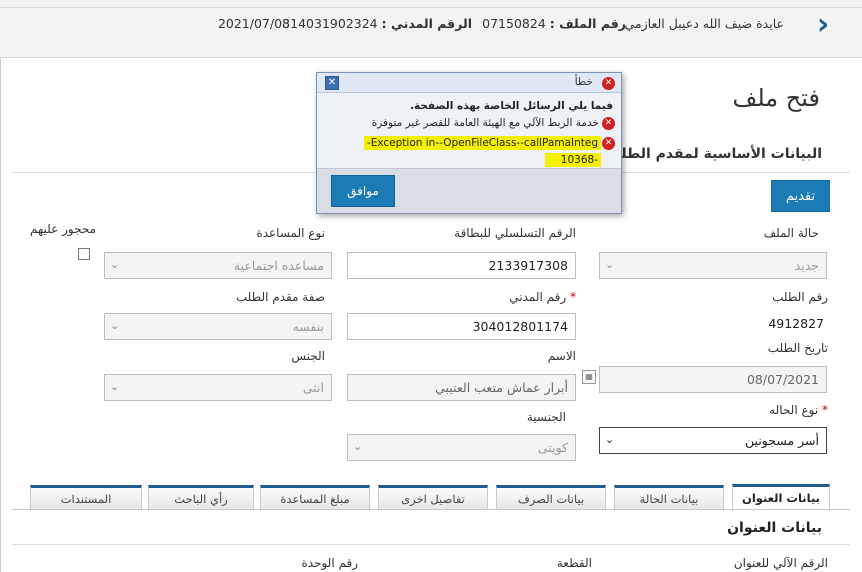 This screenshot has width=862, height=572. What do you see at coordinates (515, 233) in the screenshot?
I see `card-serial-label: الرقم التسلسلي للبطاقة` at bounding box center [515, 233].